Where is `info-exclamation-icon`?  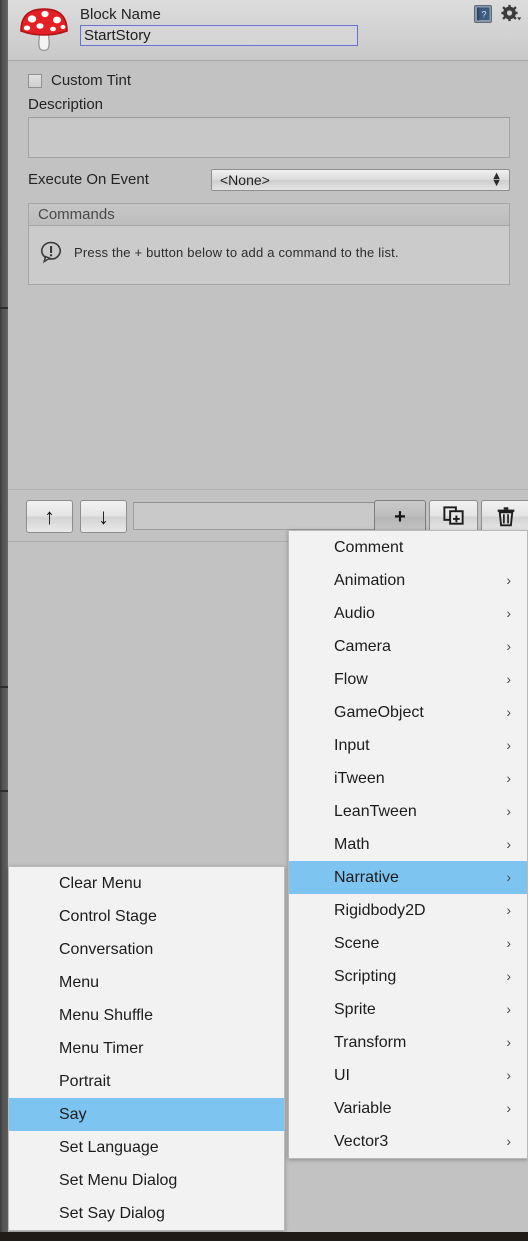
info-exclamation-icon is located at coordinates (51, 252).